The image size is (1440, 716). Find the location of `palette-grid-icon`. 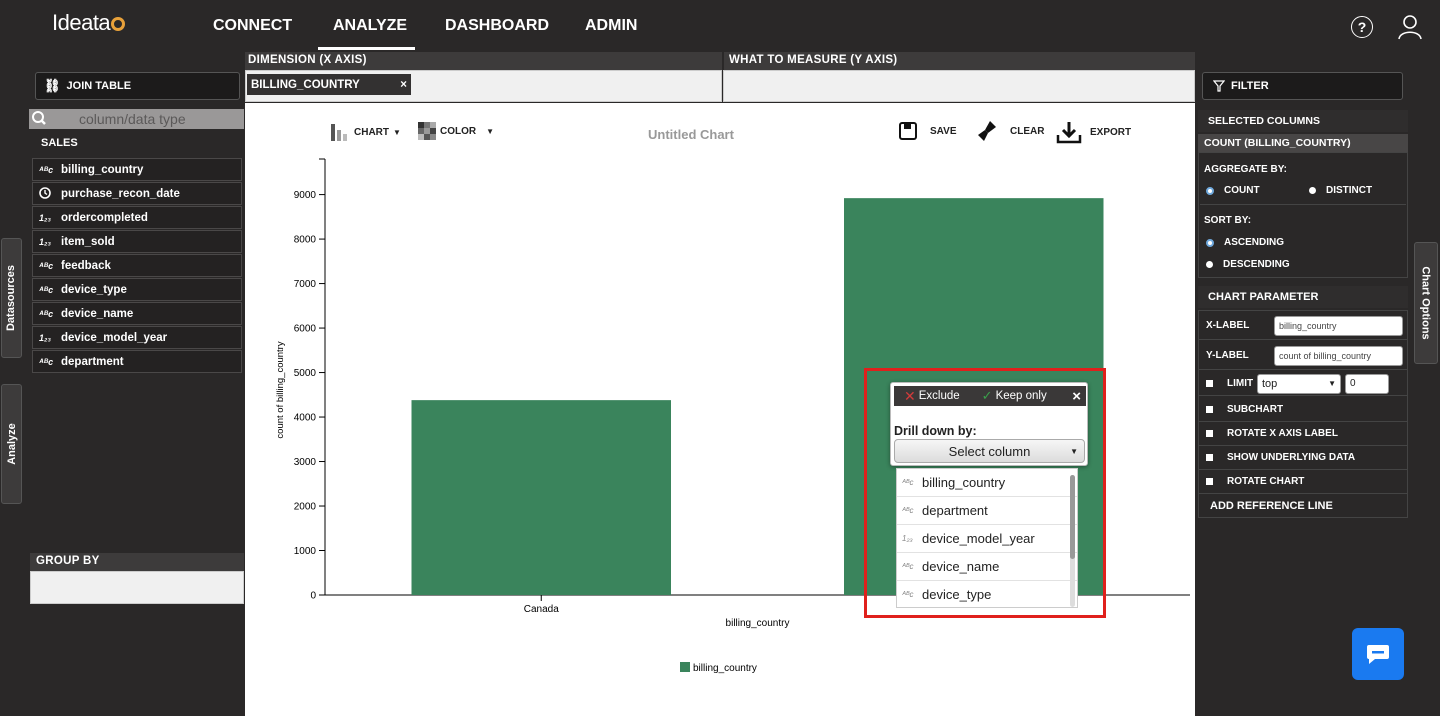

palette-grid-icon is located at coordinates (427, 131).